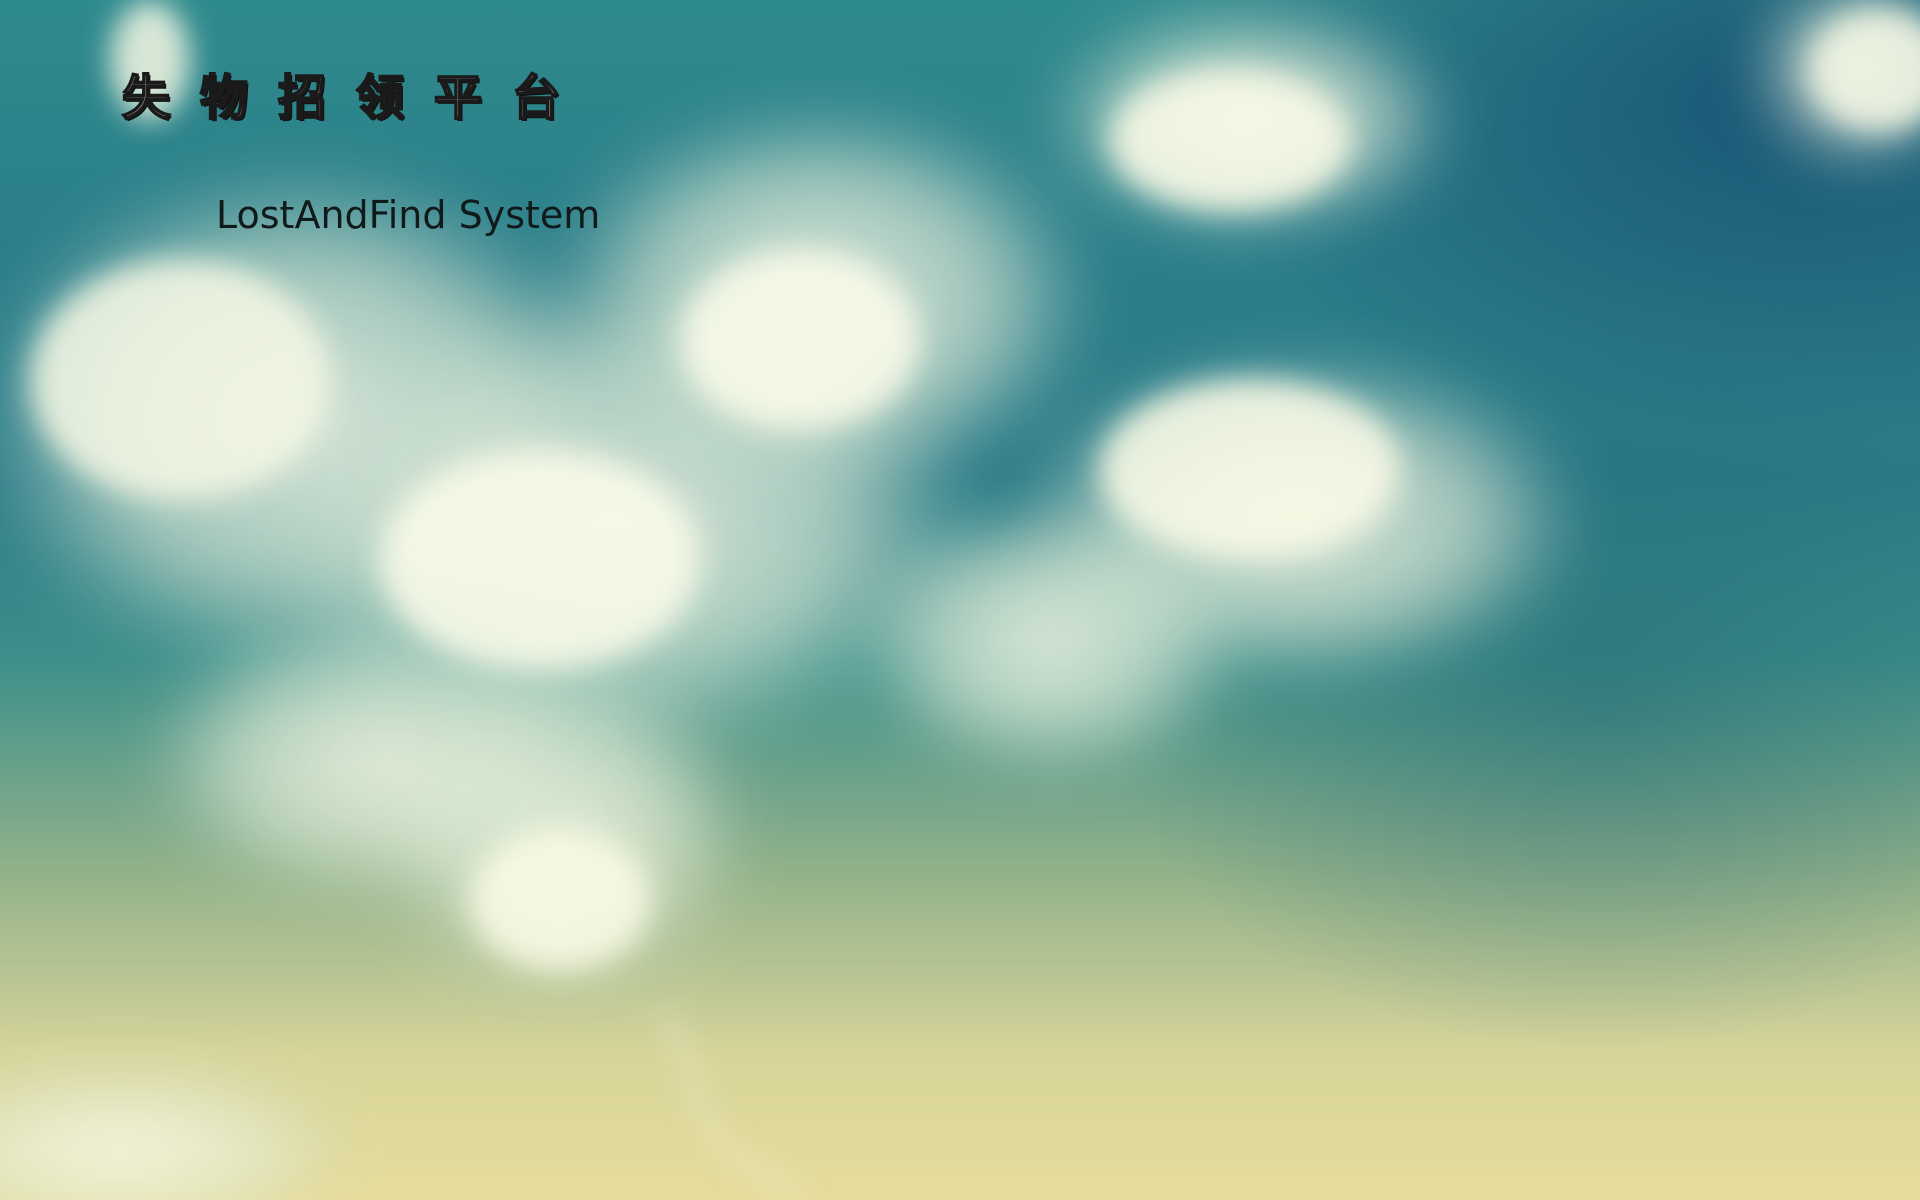  I want to click on page-subtitle-english: LostAndFind System, so click(408, 215).